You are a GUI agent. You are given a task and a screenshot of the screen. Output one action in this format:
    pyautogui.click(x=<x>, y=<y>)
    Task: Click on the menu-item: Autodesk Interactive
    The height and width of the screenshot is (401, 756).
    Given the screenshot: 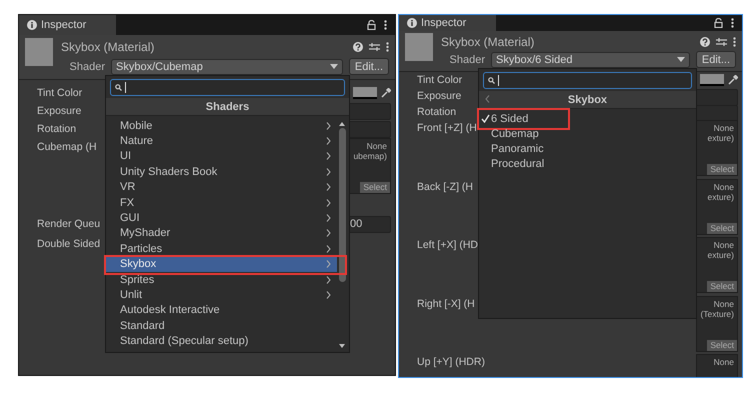 What is the action you would take?
    pyautogui.click(x=221, y=310)
    